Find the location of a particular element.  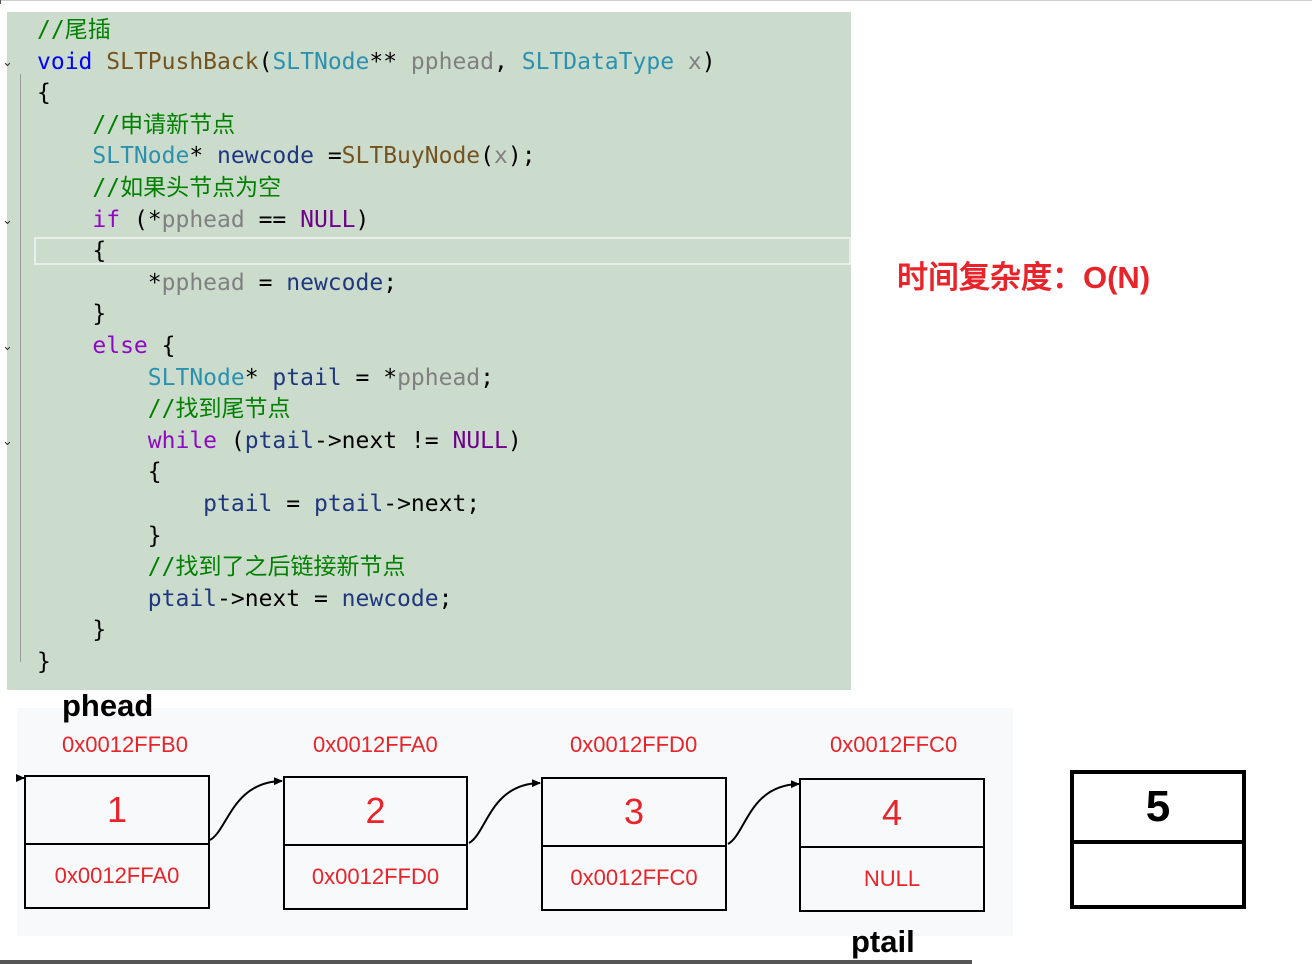

bottom-border is located at coordinates (486, 962).